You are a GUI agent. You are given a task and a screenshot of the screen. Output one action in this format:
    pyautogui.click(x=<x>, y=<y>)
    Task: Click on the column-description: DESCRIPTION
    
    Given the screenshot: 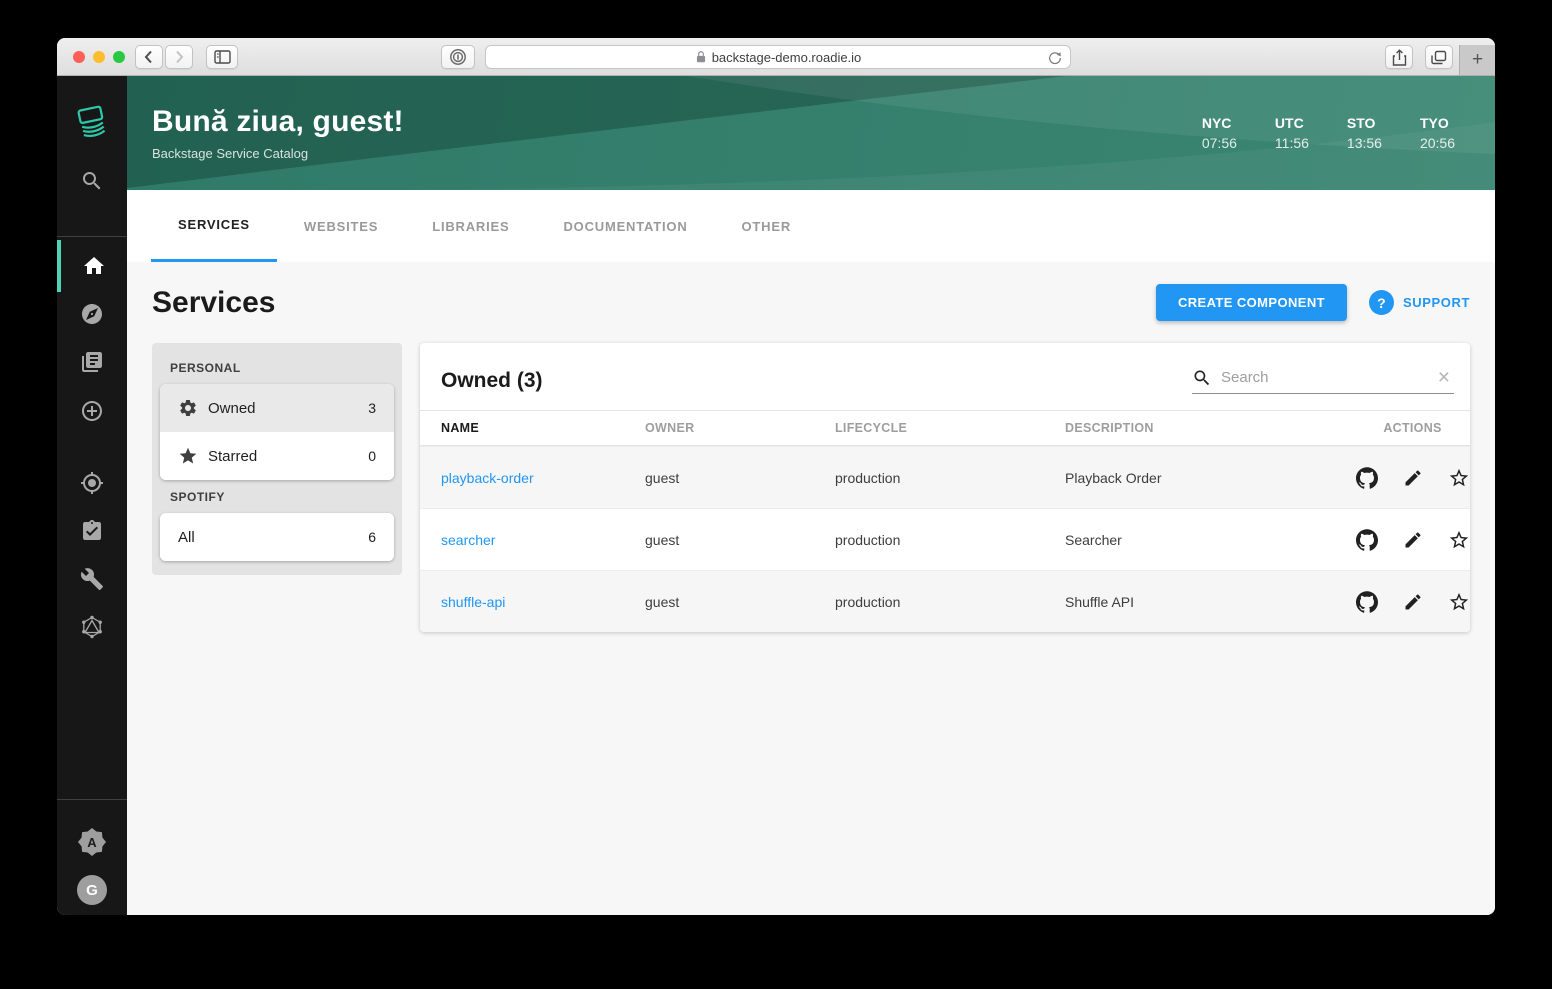 What is the action you would take?
    pyautogui.click(x=1210, y=428)
    